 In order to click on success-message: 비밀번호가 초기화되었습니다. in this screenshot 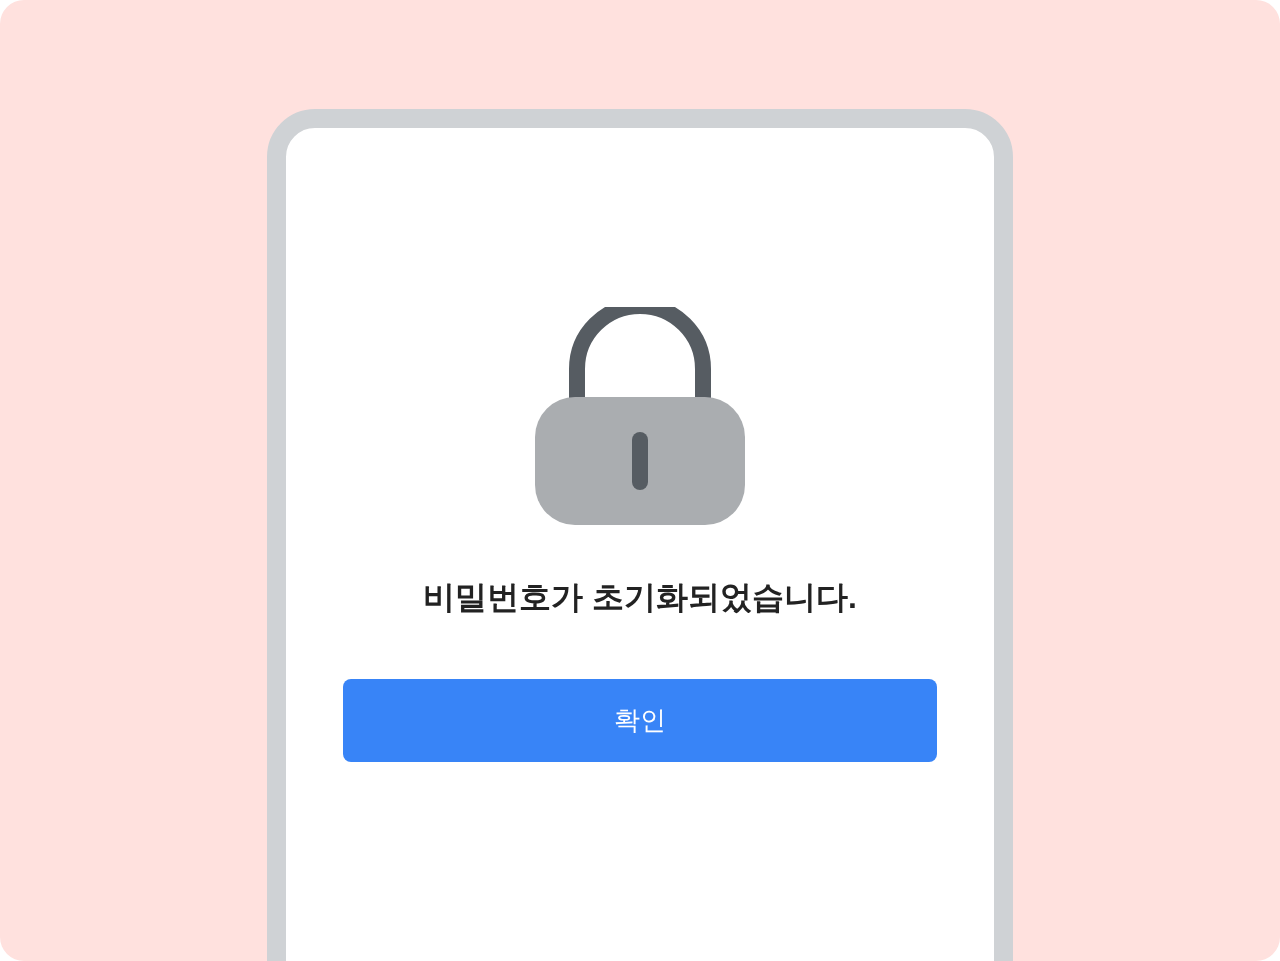, I will do `click(640, 597)`.